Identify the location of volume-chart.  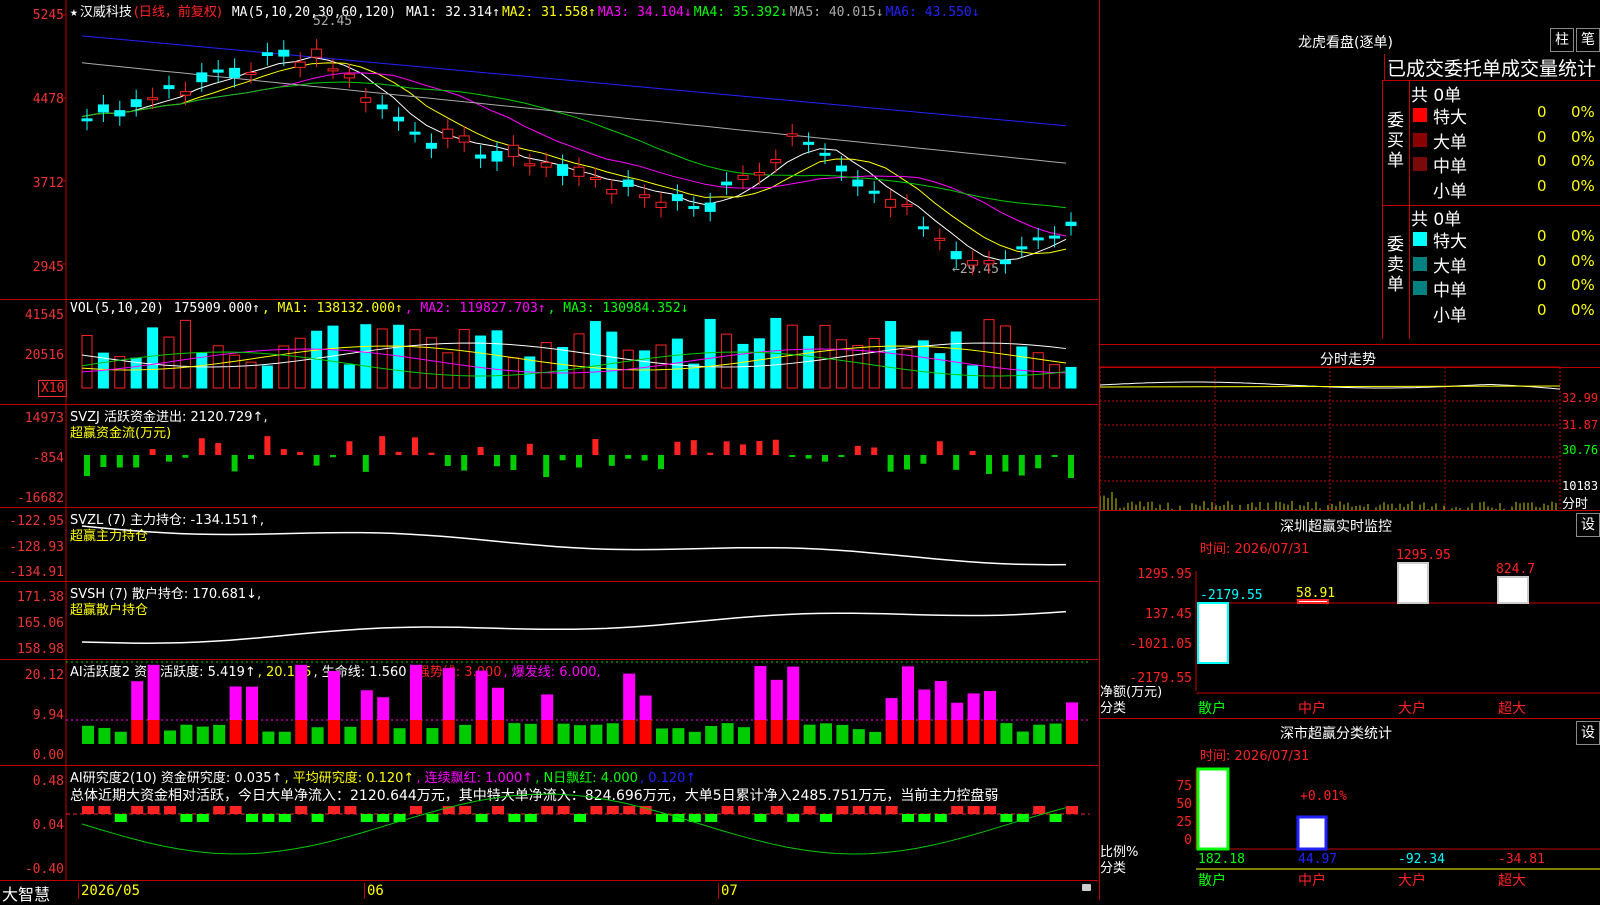
(549, 352).